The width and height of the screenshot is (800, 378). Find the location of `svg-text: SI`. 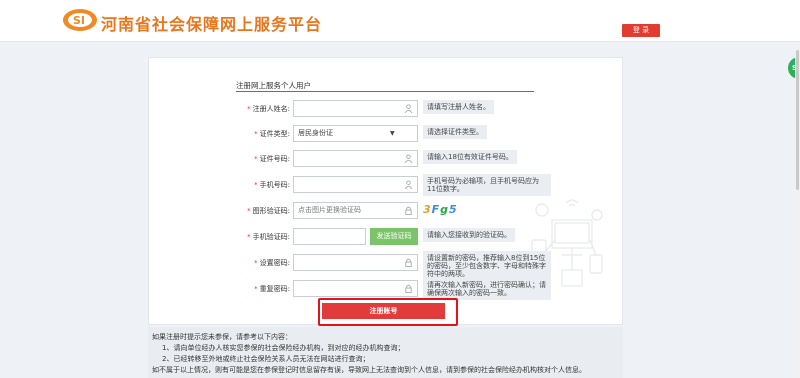

svg-text: SI is located at coordinates (79, 20).